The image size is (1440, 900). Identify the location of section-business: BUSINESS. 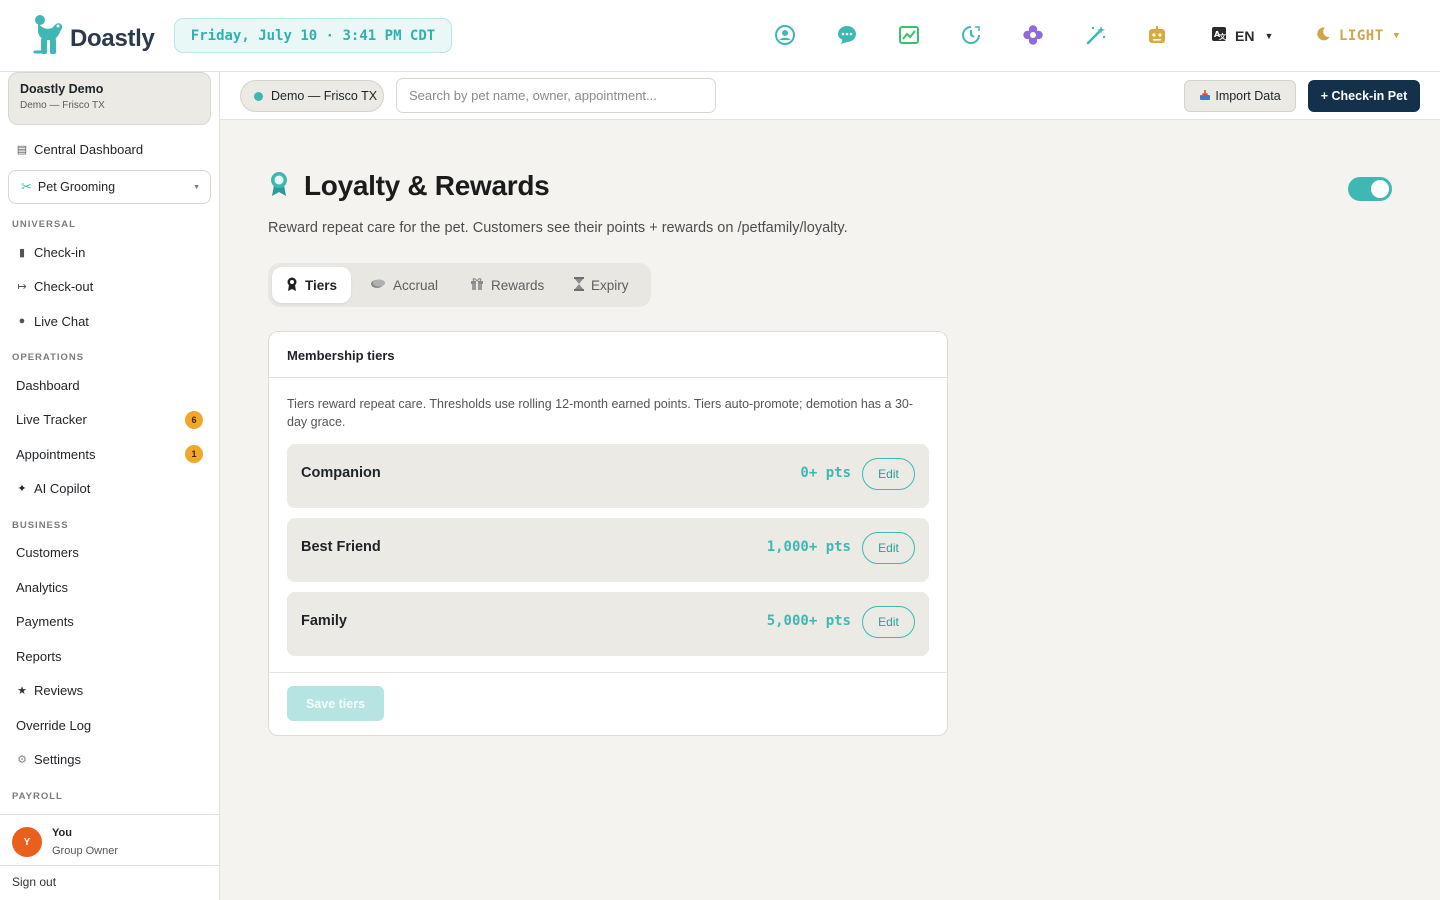
(40, 525).